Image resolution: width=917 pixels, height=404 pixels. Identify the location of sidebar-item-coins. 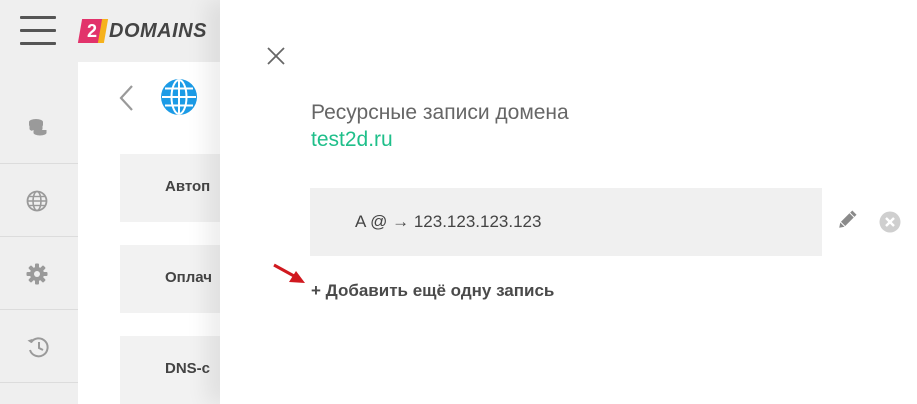
(39, 128).